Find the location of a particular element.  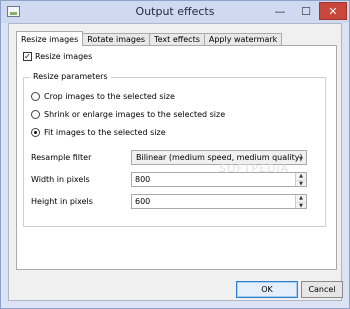

maximize-button: ☐ is located at coordinates (306, 11).